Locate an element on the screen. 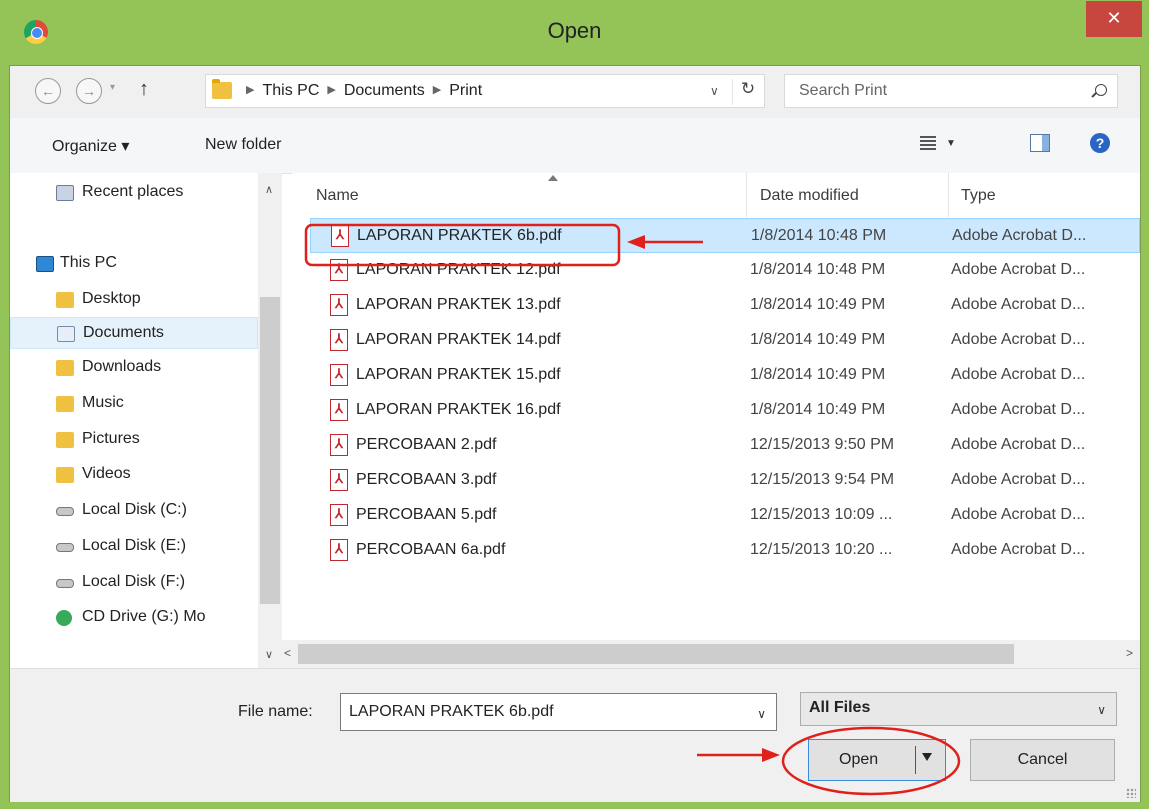 The image size is (1149, 809). sidebar-item-label: Local Disk (C:) is located at coordinates (134, 509).